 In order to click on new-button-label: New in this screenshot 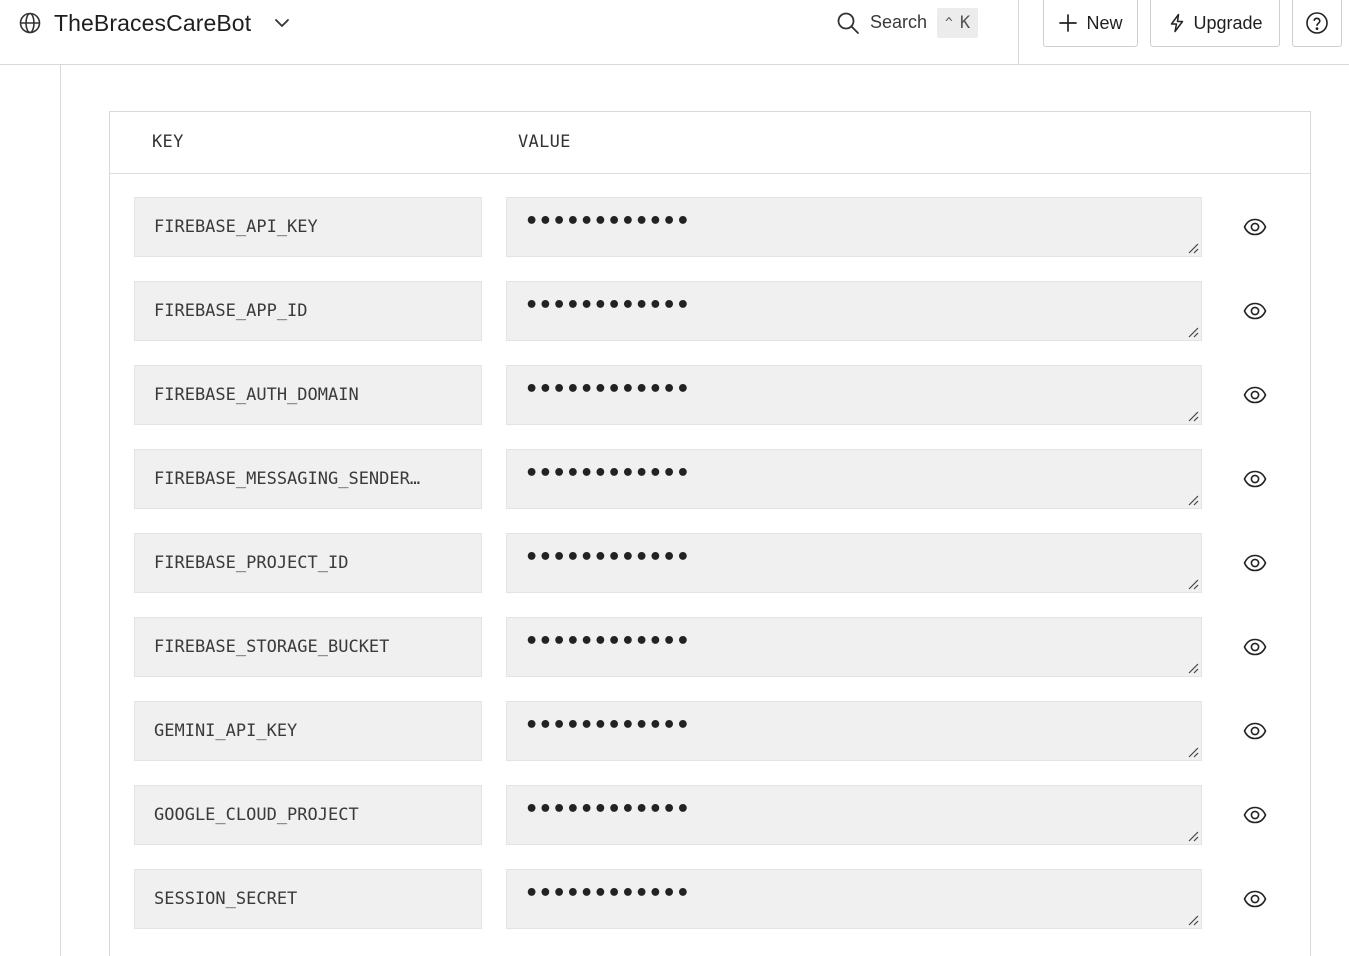, I will do `click(1104, 22)`.